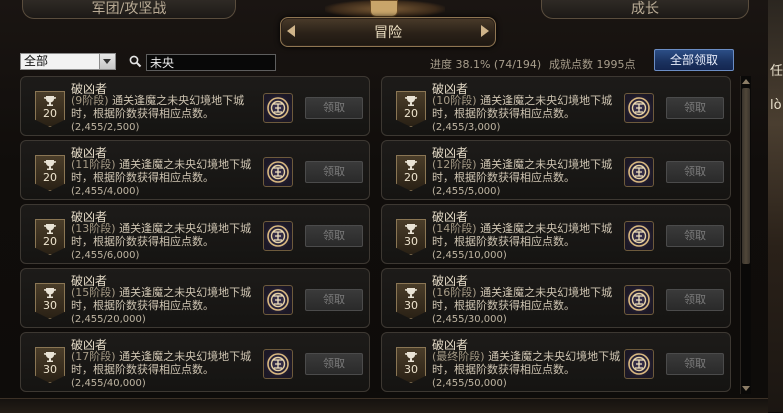  What do you see at coordinates (527, 299) in the screenshot?
I see `achievement-description: (16阶段) 通关逢魔之未央幻境地下城时，根据阶数获得相应点数。` at bounding box center [527, 299].